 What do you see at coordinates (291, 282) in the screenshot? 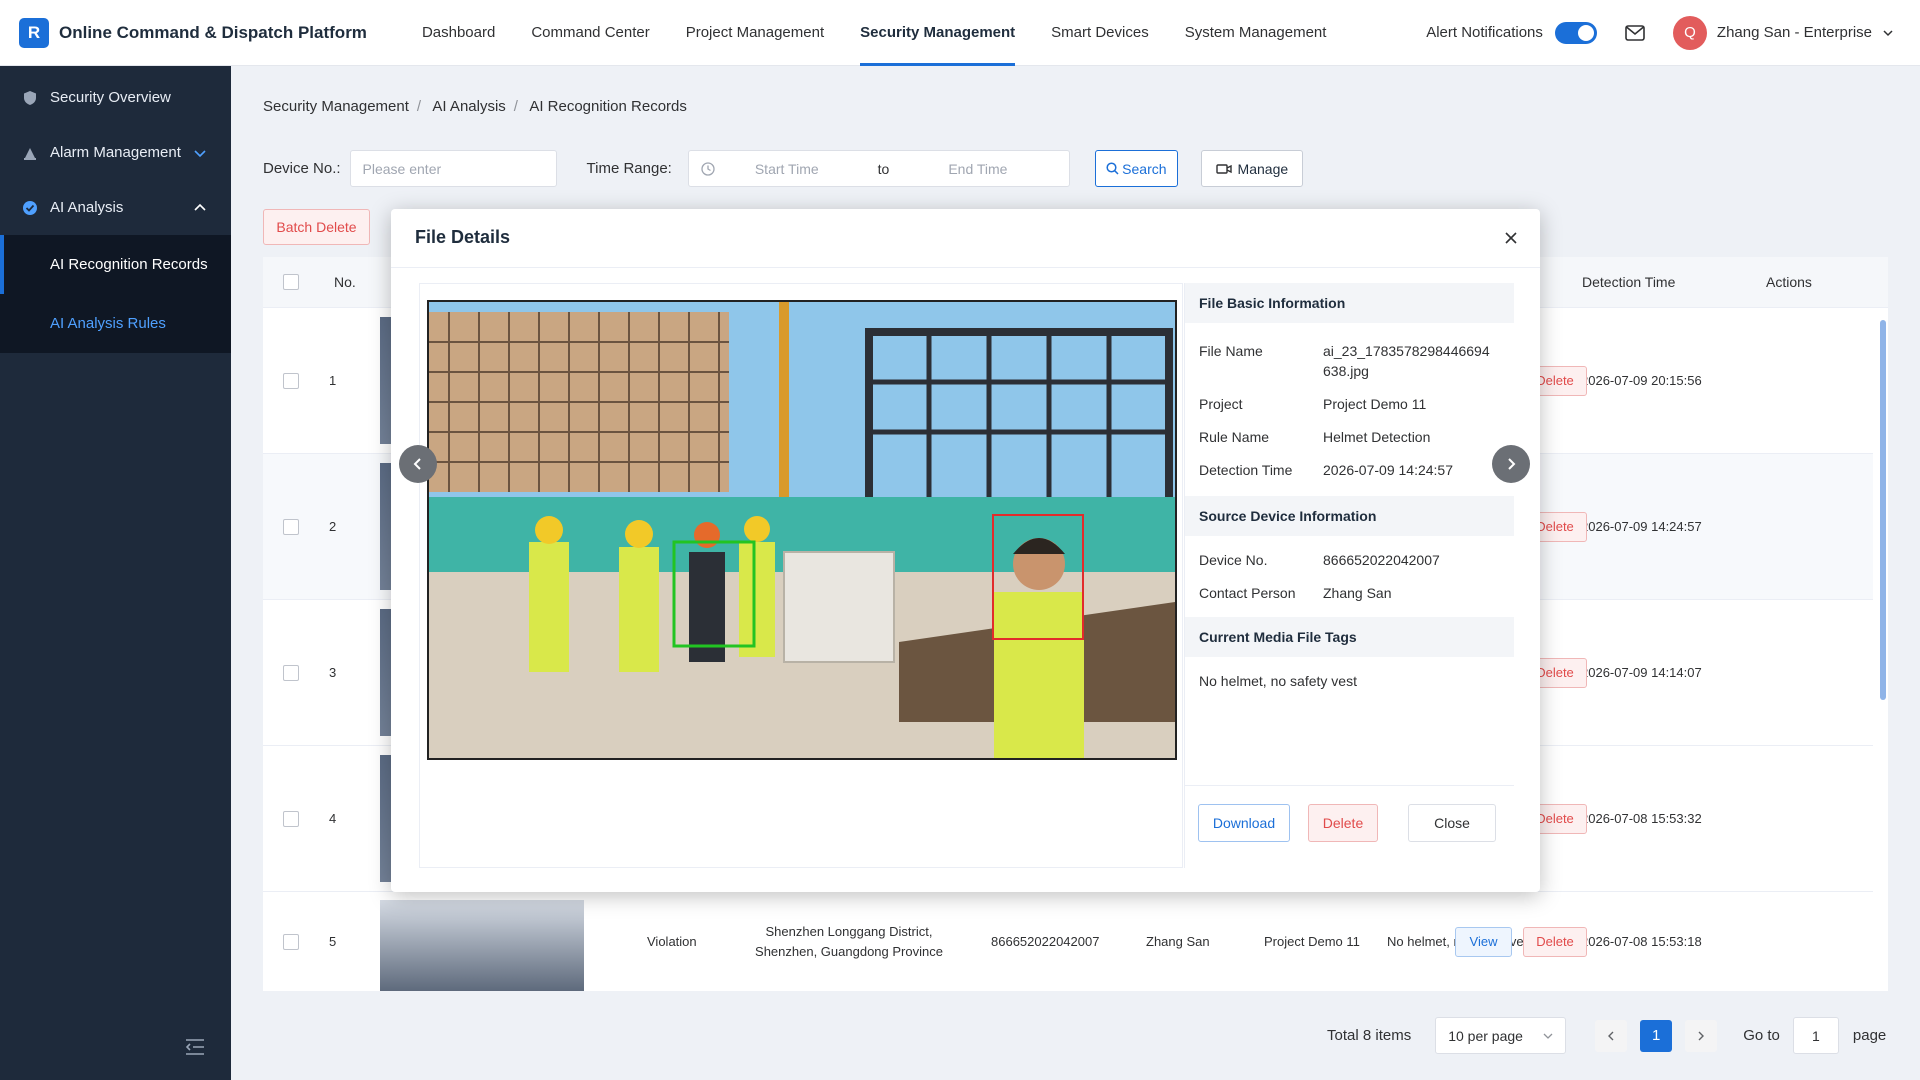
I see `select-all-checkbox` at bounding box center [291, 282].